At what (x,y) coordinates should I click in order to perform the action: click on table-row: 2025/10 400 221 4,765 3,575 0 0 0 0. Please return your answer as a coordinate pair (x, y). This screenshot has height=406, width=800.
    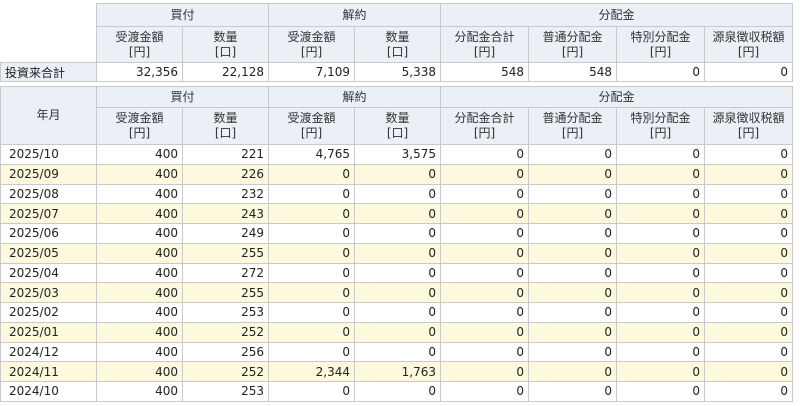
    Looking at the image, I should click on (397, 154).